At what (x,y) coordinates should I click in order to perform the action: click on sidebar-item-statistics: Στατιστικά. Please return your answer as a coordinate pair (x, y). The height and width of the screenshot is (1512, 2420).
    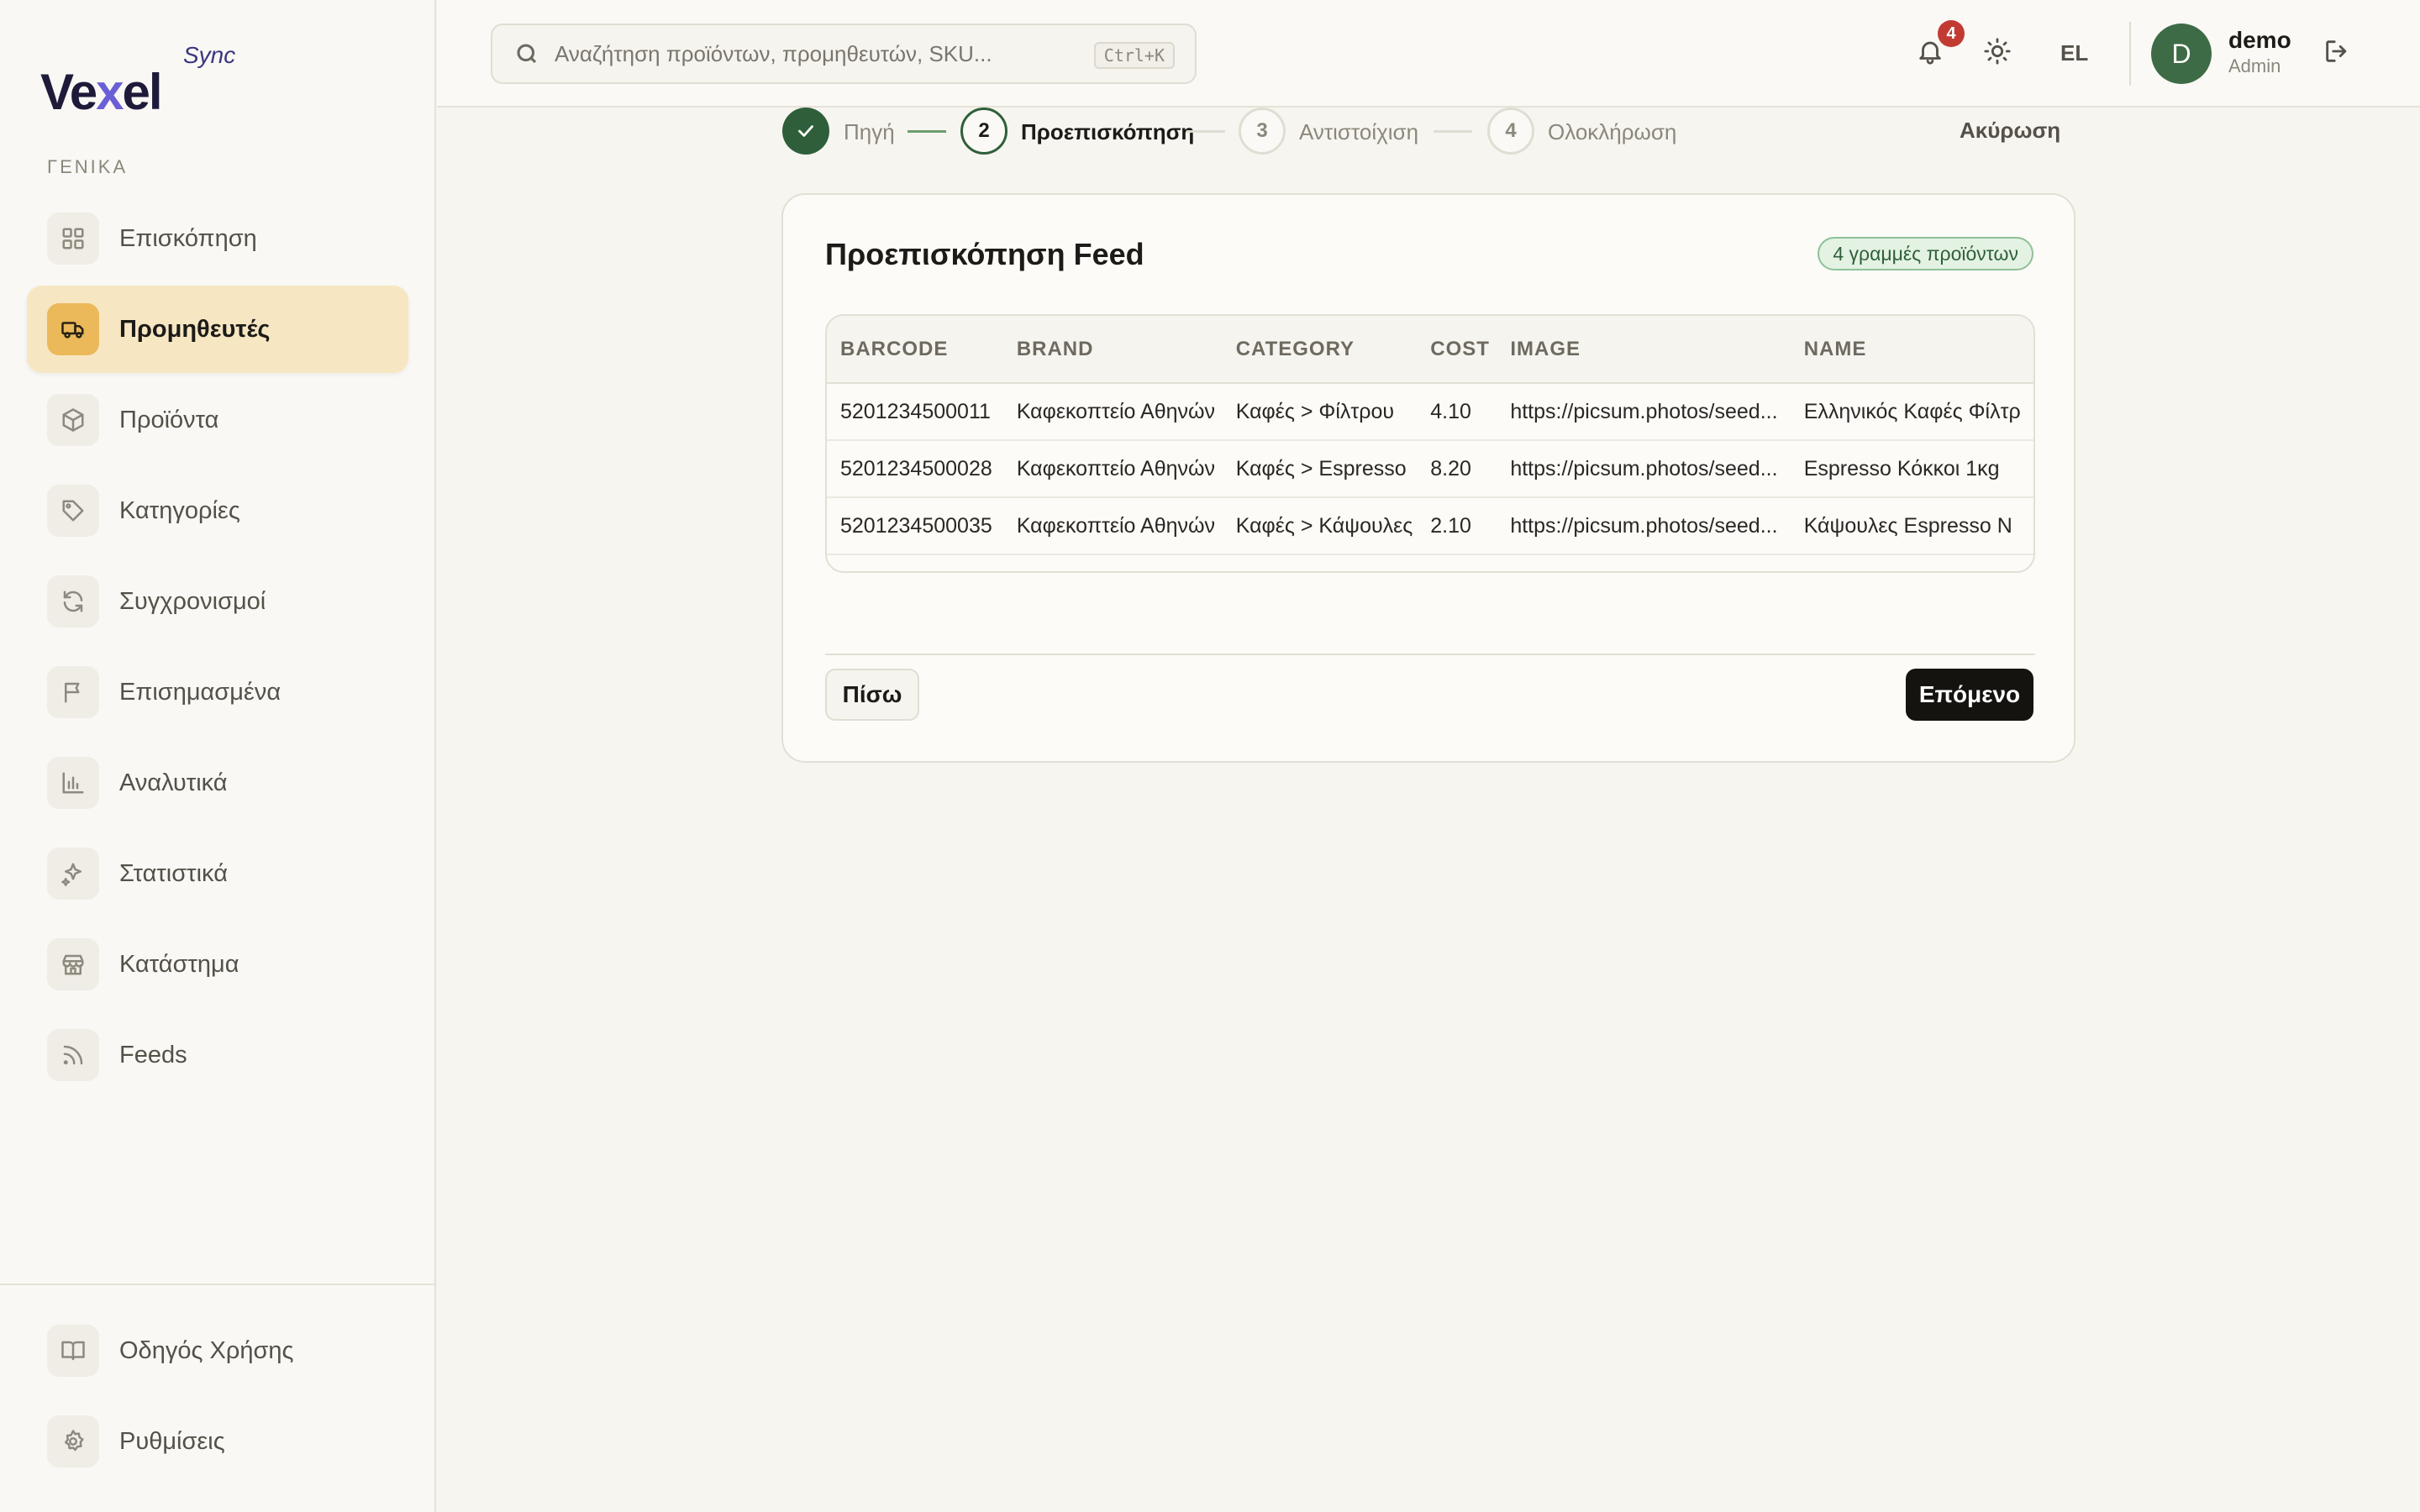
    Looking at the image, I should click on (218, 873).